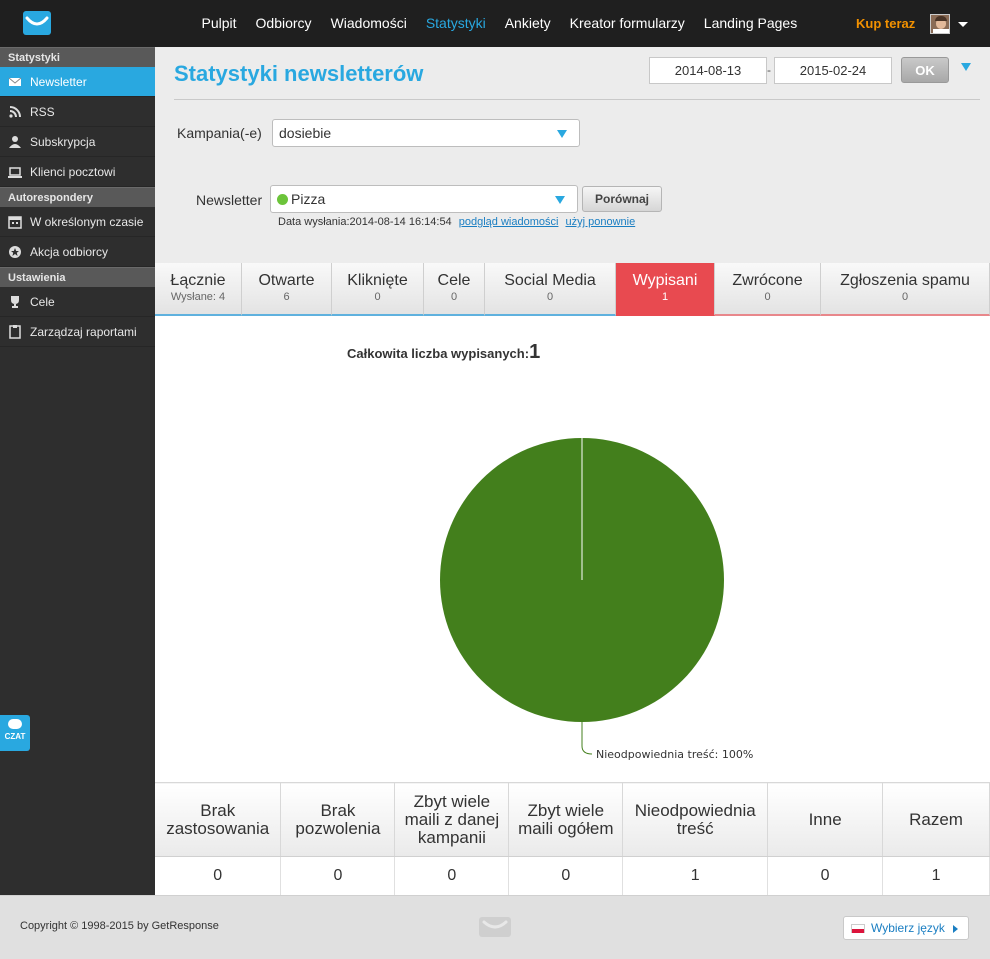  I want to click on tab-label: Otwarte, so click(286, 280).